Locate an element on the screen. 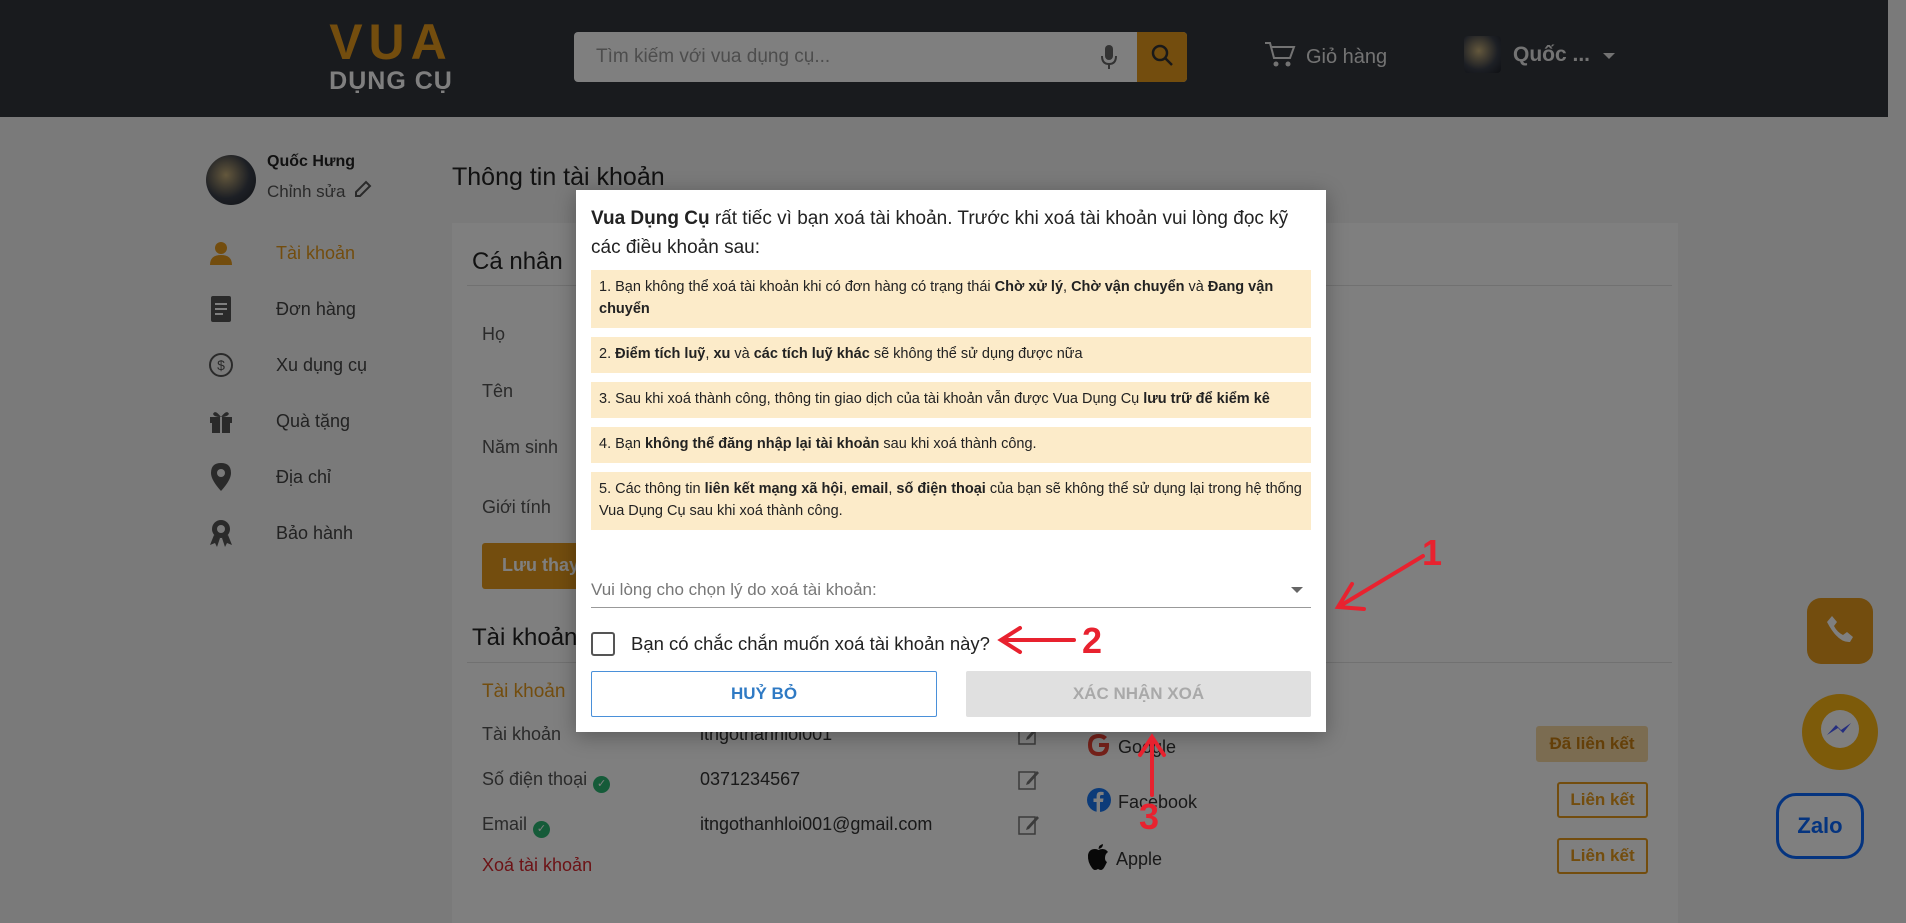 This screenshot has height=923, width=1906. term-text: sau khi xoá thành công. is located at coordinates (958, 444).